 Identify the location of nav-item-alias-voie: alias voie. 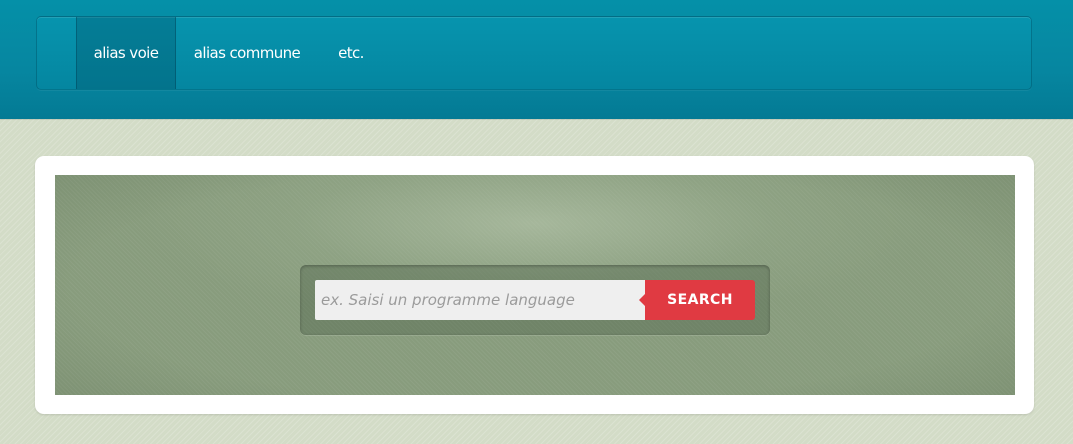
(126, 53).